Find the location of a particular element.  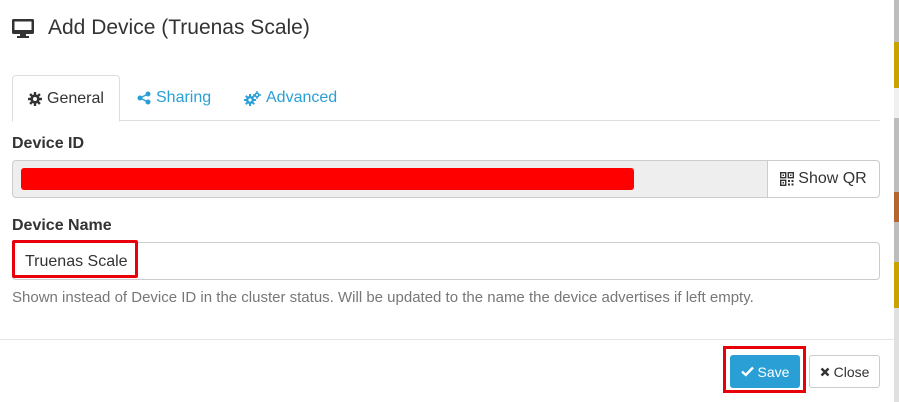

device-id-field is located at coordinates (389, 179).